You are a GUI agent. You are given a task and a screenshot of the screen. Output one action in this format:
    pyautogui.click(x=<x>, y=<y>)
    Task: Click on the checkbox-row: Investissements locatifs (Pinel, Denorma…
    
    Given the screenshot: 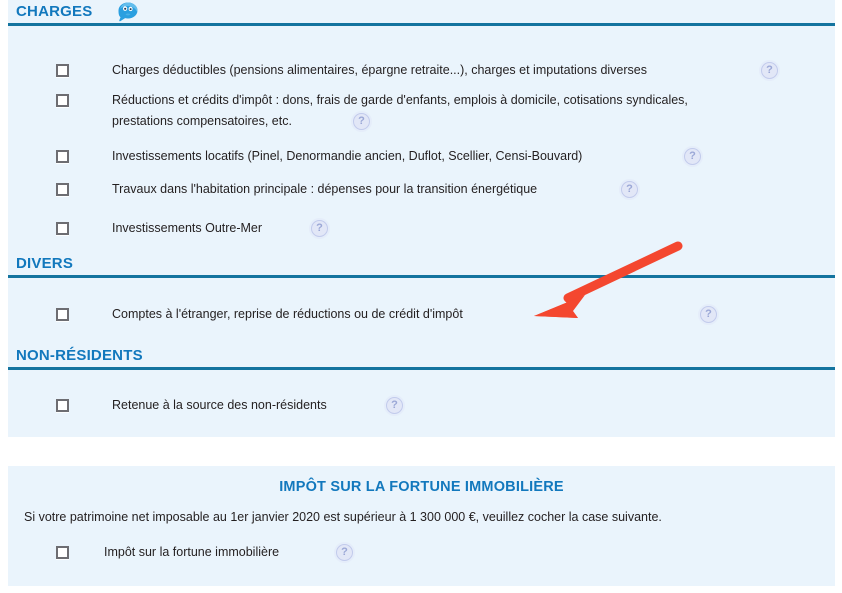 What is the action you would take?
    pyautogui.click(x=421, y=158)
    